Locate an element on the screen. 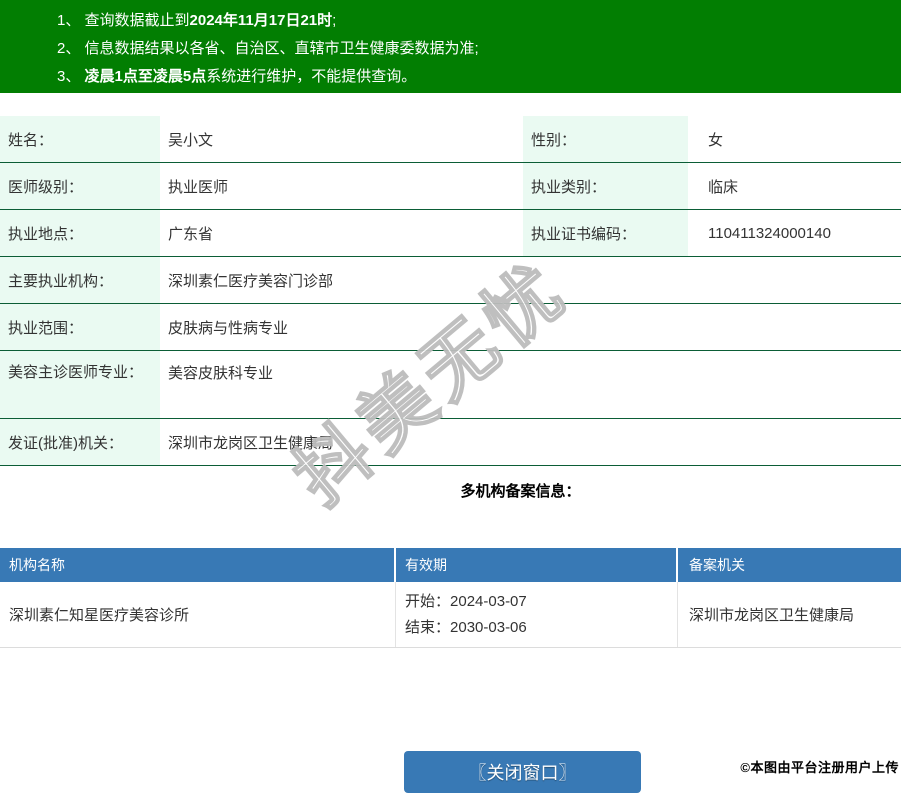 This screenshot has width=901, height=793. practice-scope-label: 执业范围： is located at coordinates (80, 327).